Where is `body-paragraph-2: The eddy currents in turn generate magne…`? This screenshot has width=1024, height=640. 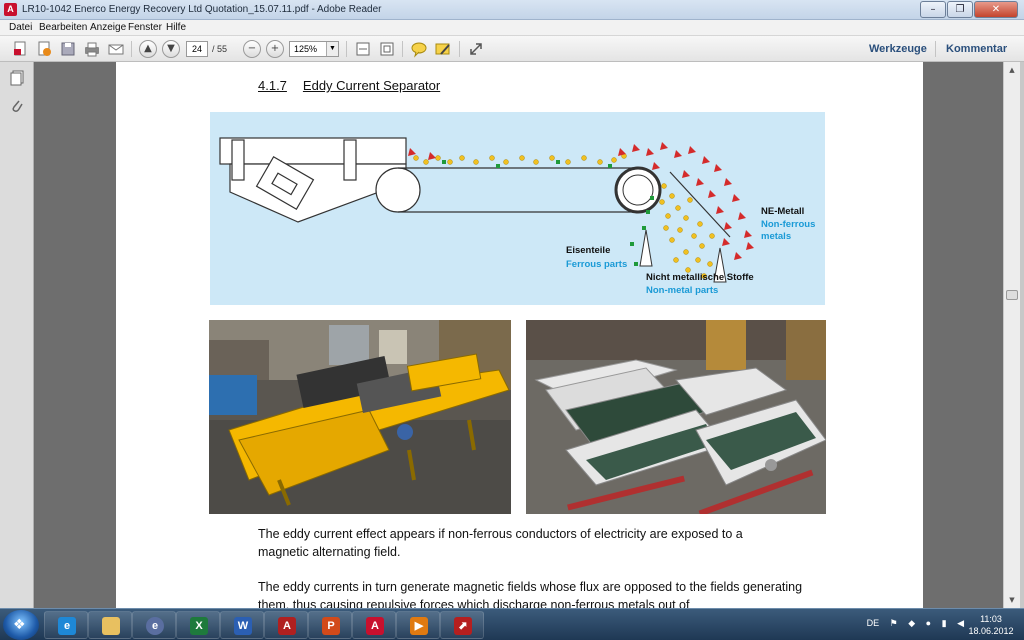
body-paragraph-2: The eddy currents in turn generate magne… is located at coordinates (530, 594).